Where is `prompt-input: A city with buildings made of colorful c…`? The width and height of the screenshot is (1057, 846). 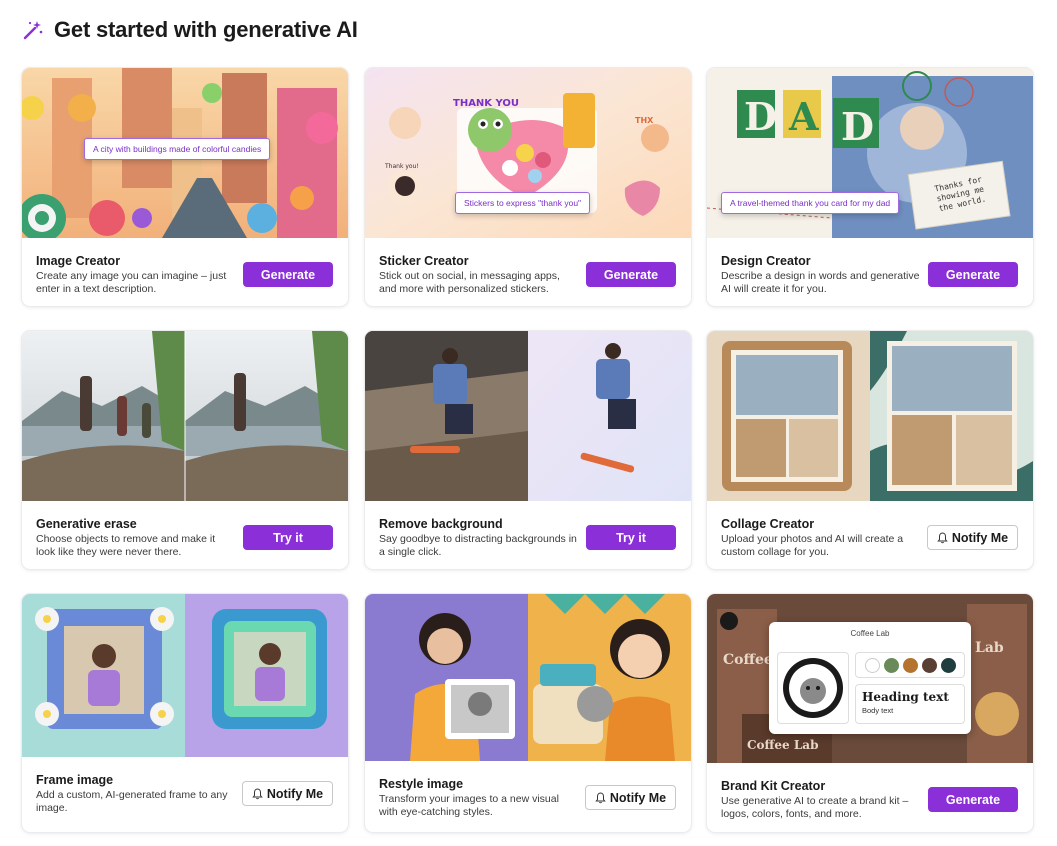 prompt-input: A city with buildings made of colorful c… is located at coordinates (177, 149).